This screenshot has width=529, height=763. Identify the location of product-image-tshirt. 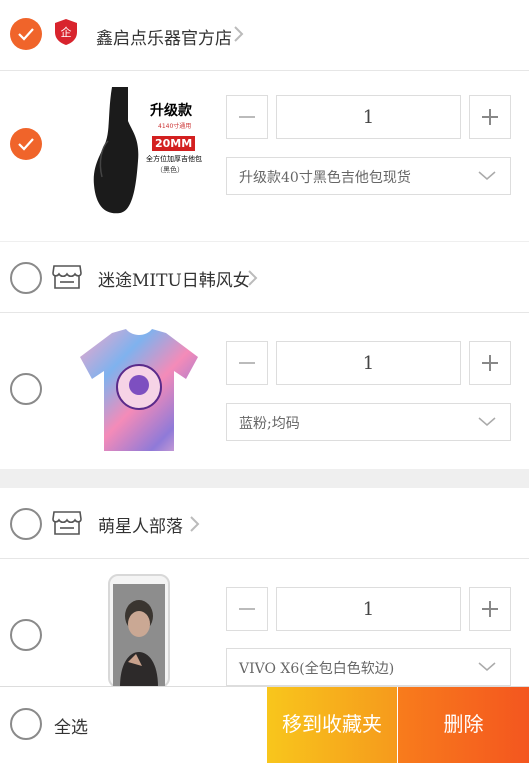
(139, 391).